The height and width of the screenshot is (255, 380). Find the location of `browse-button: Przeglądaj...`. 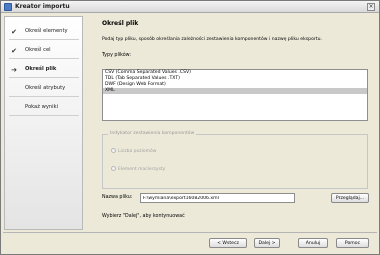

browse-button: Przeglądaj... is located at coordinates (350, 198).